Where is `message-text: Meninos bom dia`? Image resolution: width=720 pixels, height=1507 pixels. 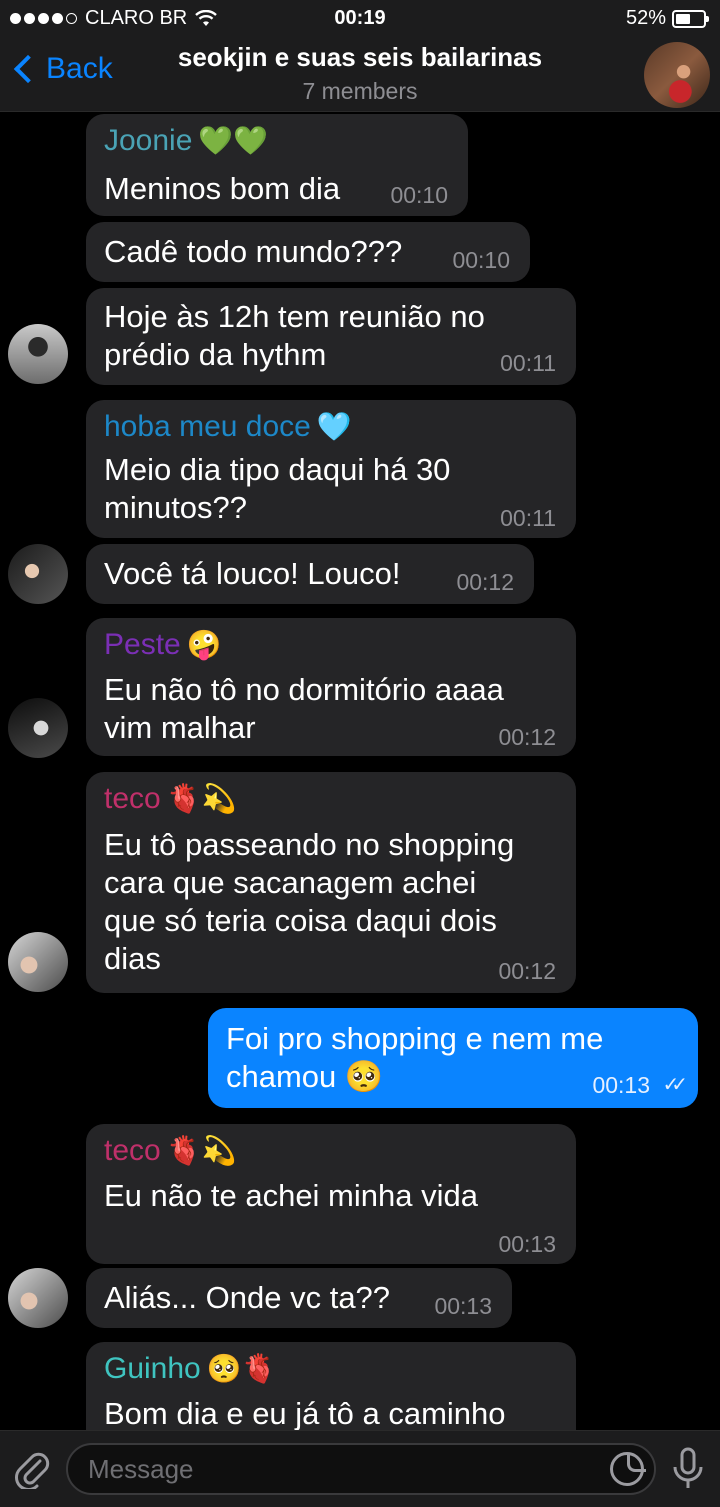
message-text: Meninos bom dia is located at coordinates (222, 188).